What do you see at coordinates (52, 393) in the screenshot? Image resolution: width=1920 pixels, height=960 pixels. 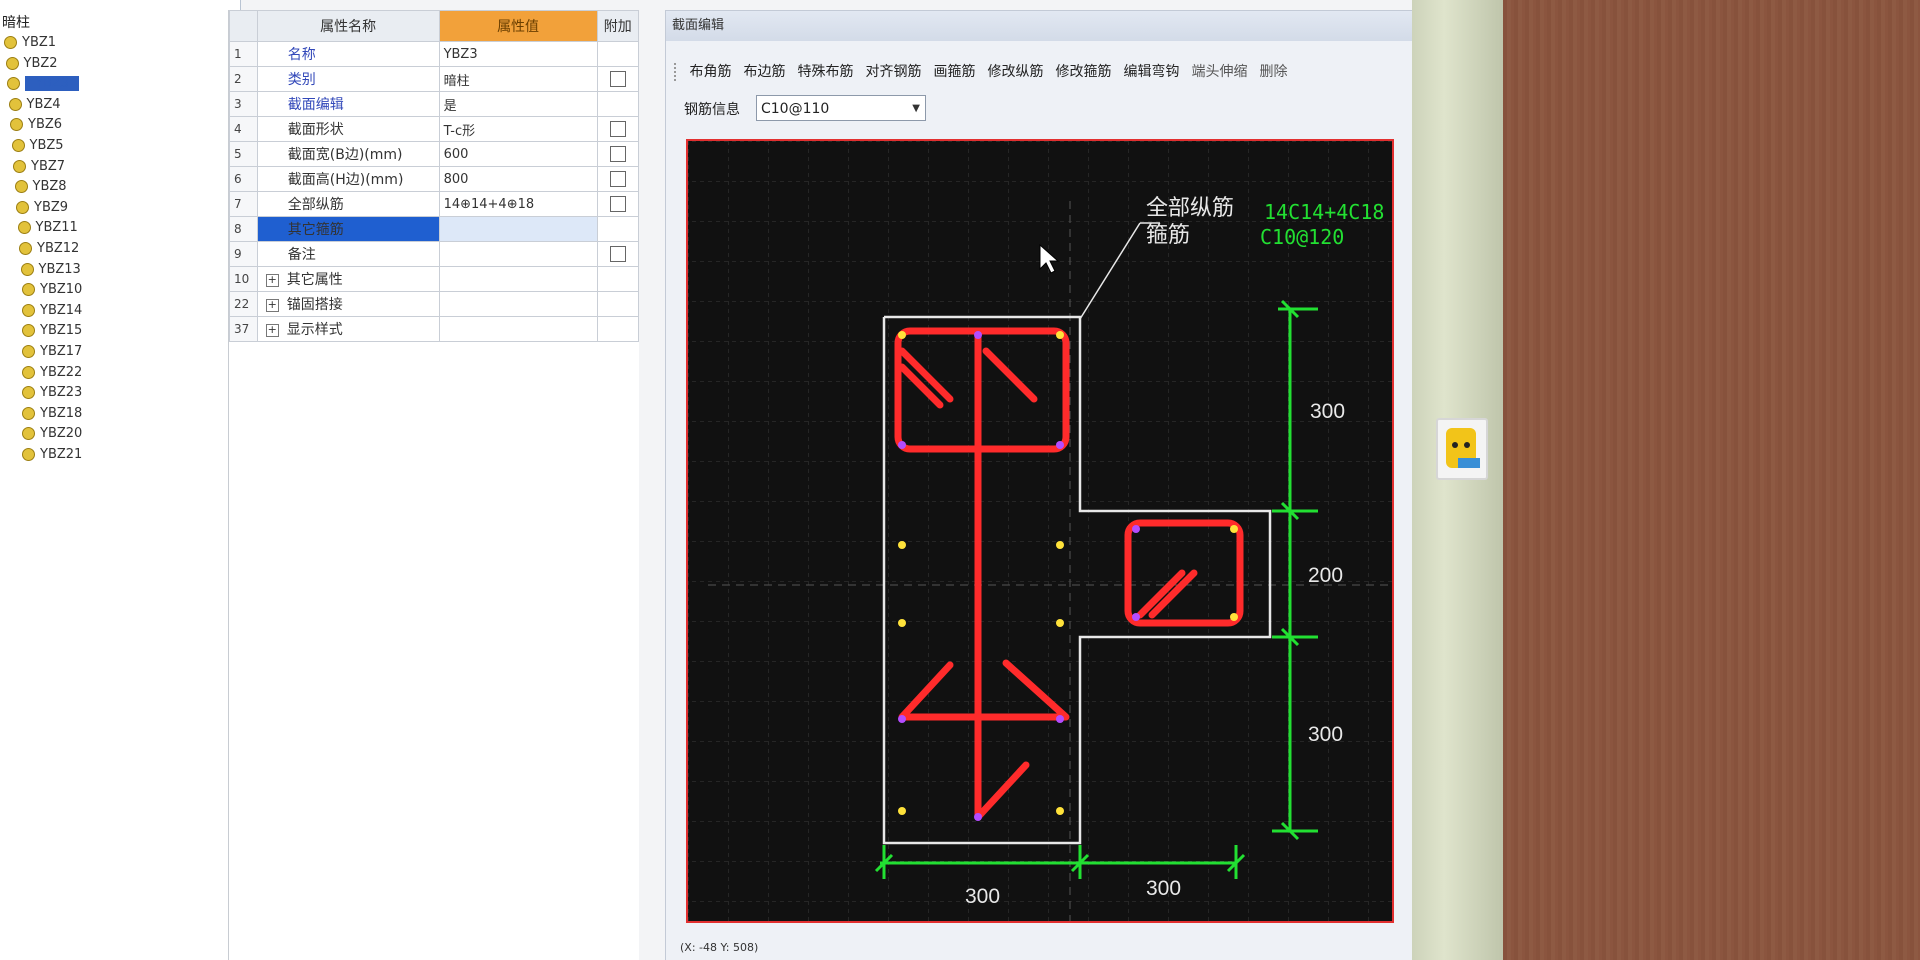 I see `tree-item: YBZ23` at bounding box center [52, 393].